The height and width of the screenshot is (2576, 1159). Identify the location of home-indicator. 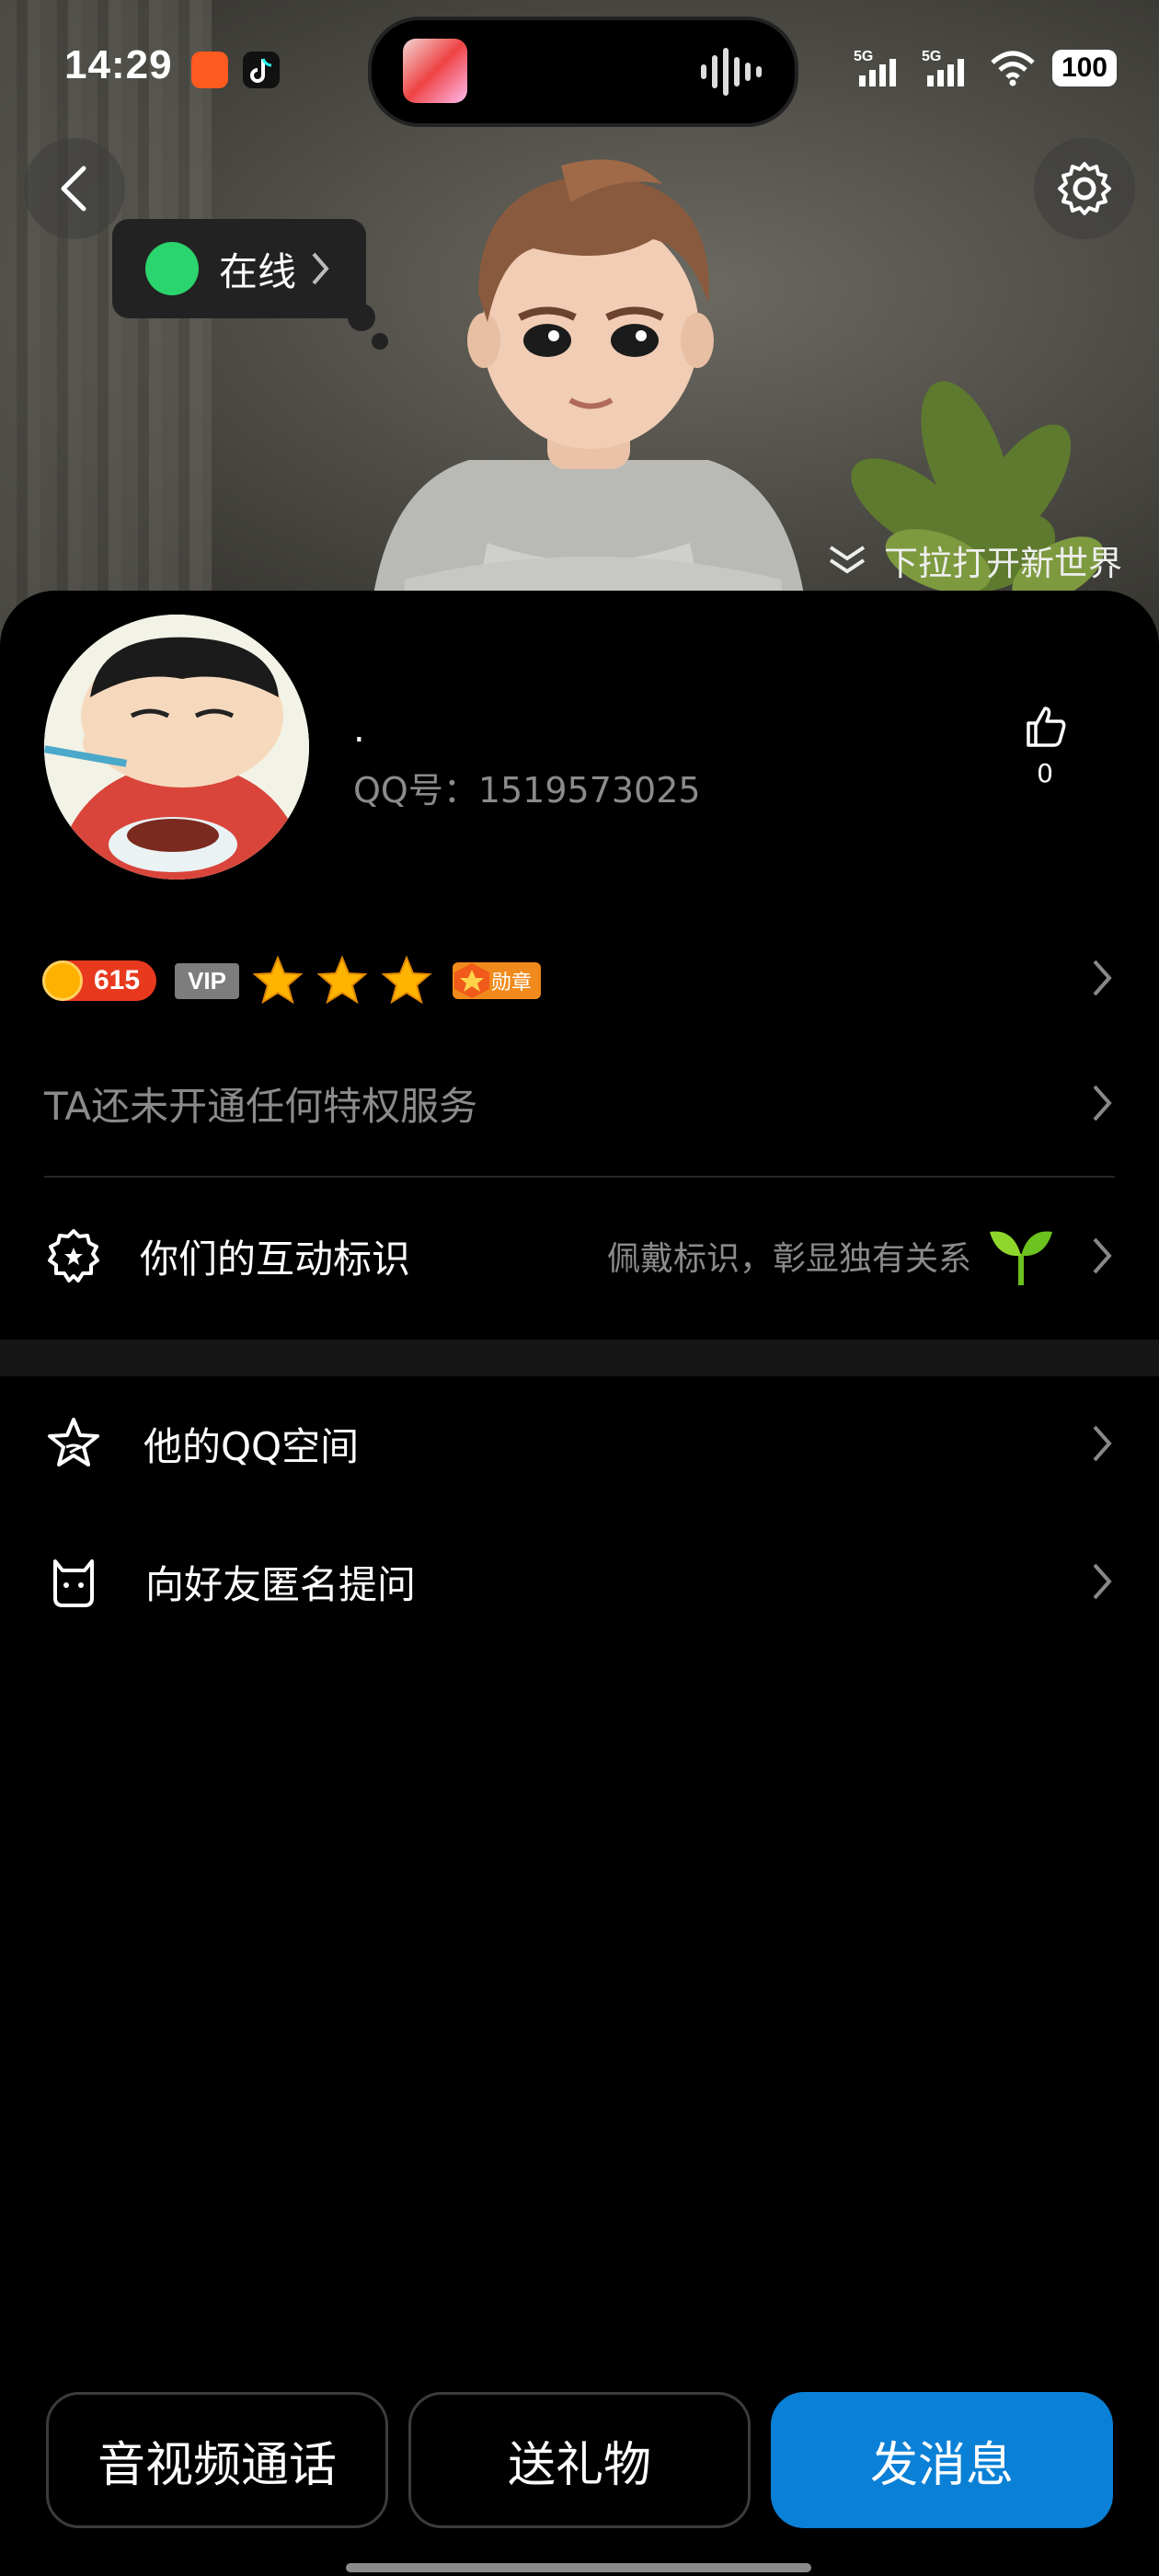
(578, 2567).